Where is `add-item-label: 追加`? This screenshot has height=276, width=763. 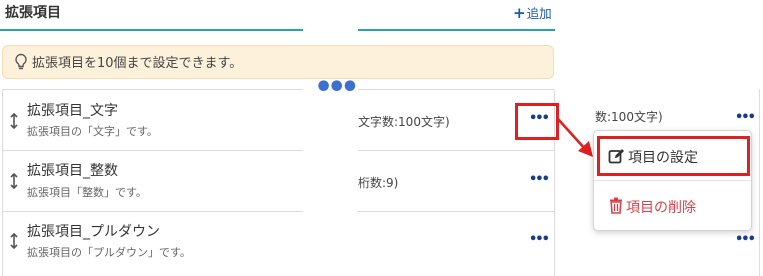 add-item-label: 追加 is located at coordinates (539, 13).